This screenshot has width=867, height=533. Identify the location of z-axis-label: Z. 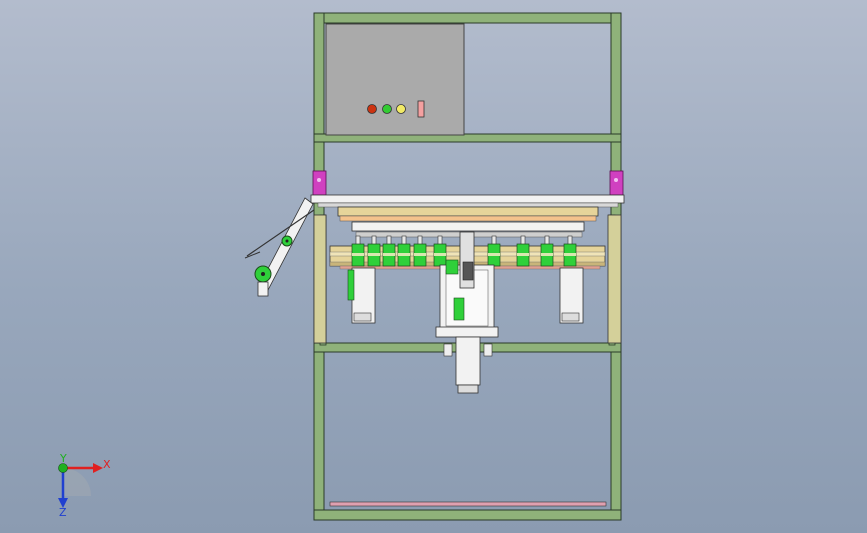
(63, 512).